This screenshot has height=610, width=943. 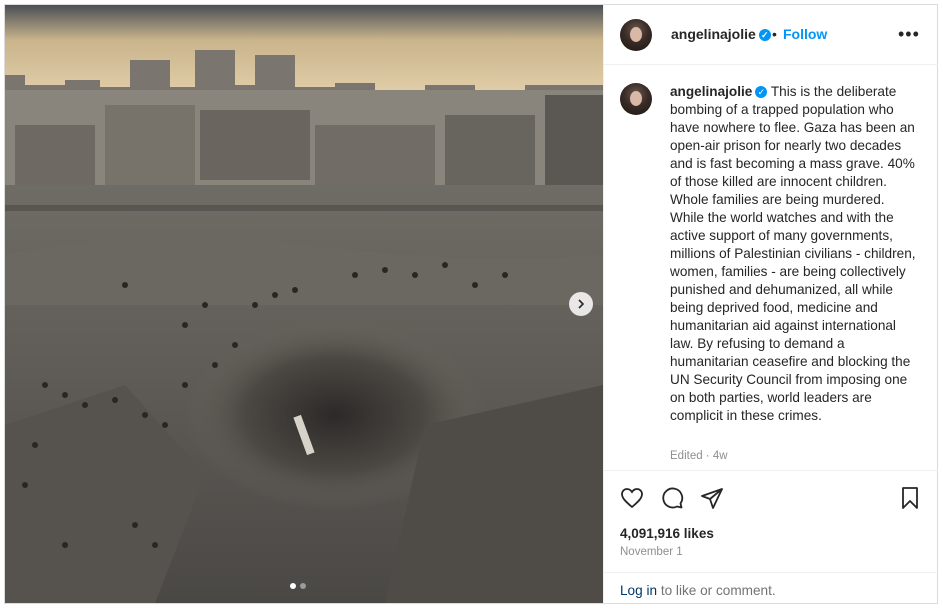 I want to click on more-options-icon: •••, so click(x=909, y=34).